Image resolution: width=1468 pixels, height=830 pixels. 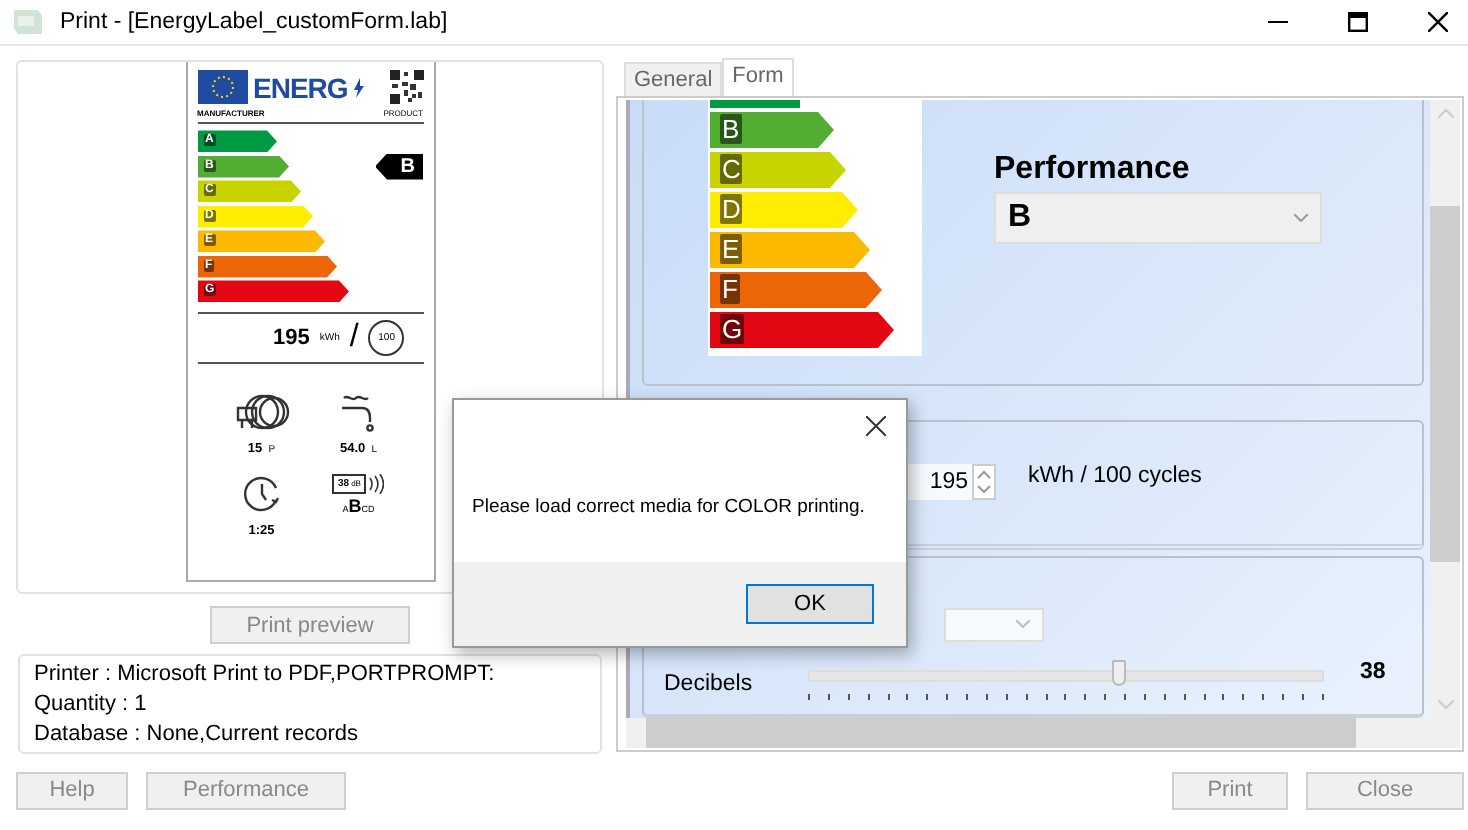 I want to click on decibels-value: 38, so click(x=1373, y=672).